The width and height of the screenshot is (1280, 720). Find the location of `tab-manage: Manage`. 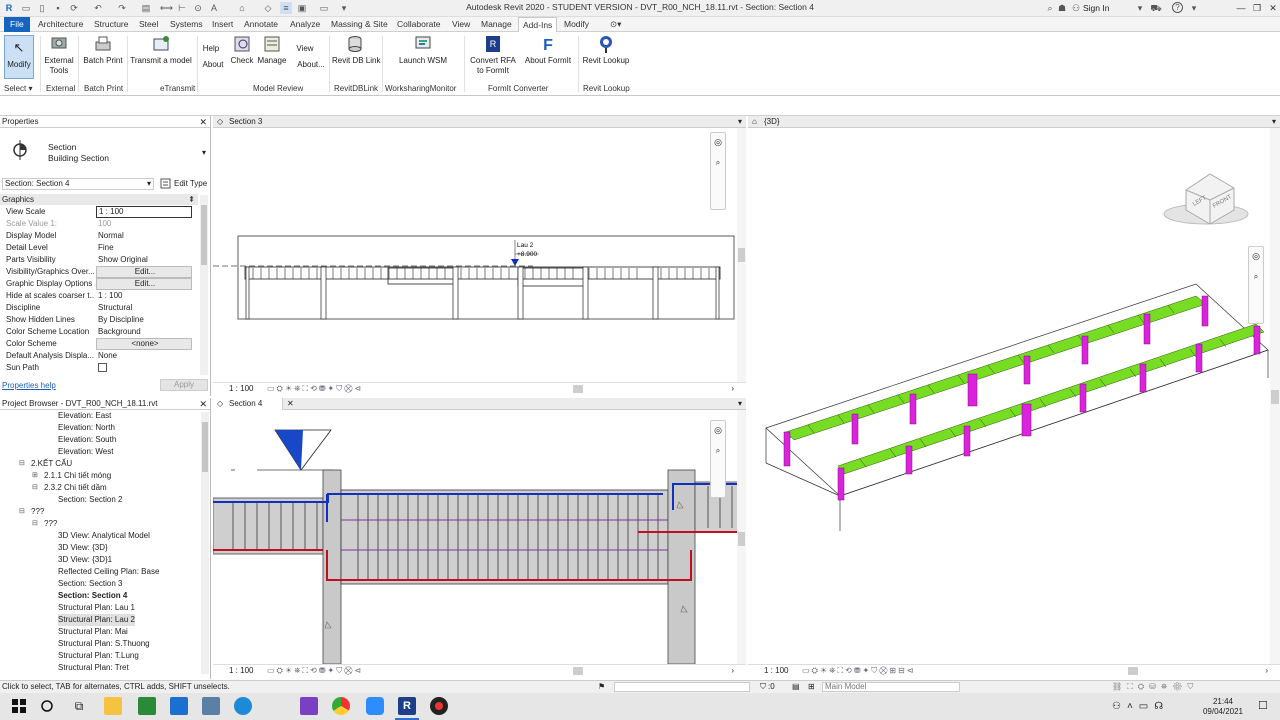

tab-manage: Manage is located at coordinates (496, 24).